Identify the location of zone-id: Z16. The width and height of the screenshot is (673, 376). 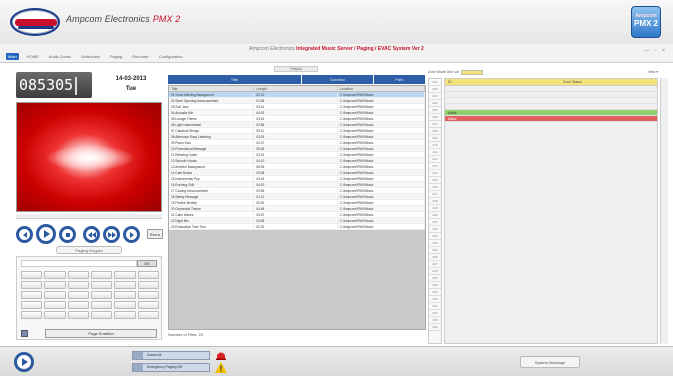
(435, 187).